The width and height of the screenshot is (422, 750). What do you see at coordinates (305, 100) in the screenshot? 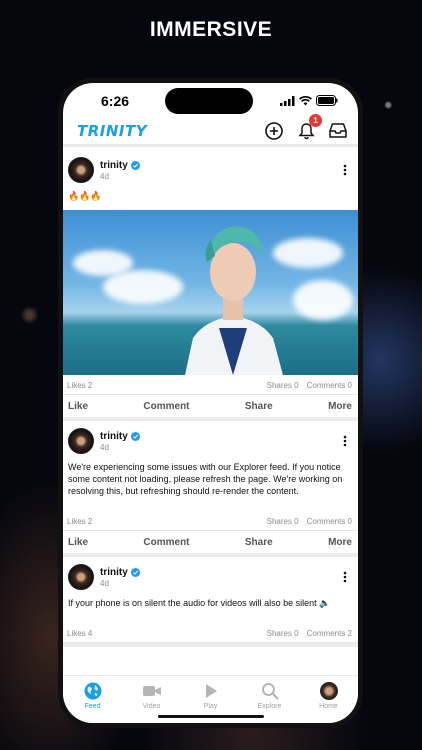
I see `wifi-icon` at bounding box center [305, 100].